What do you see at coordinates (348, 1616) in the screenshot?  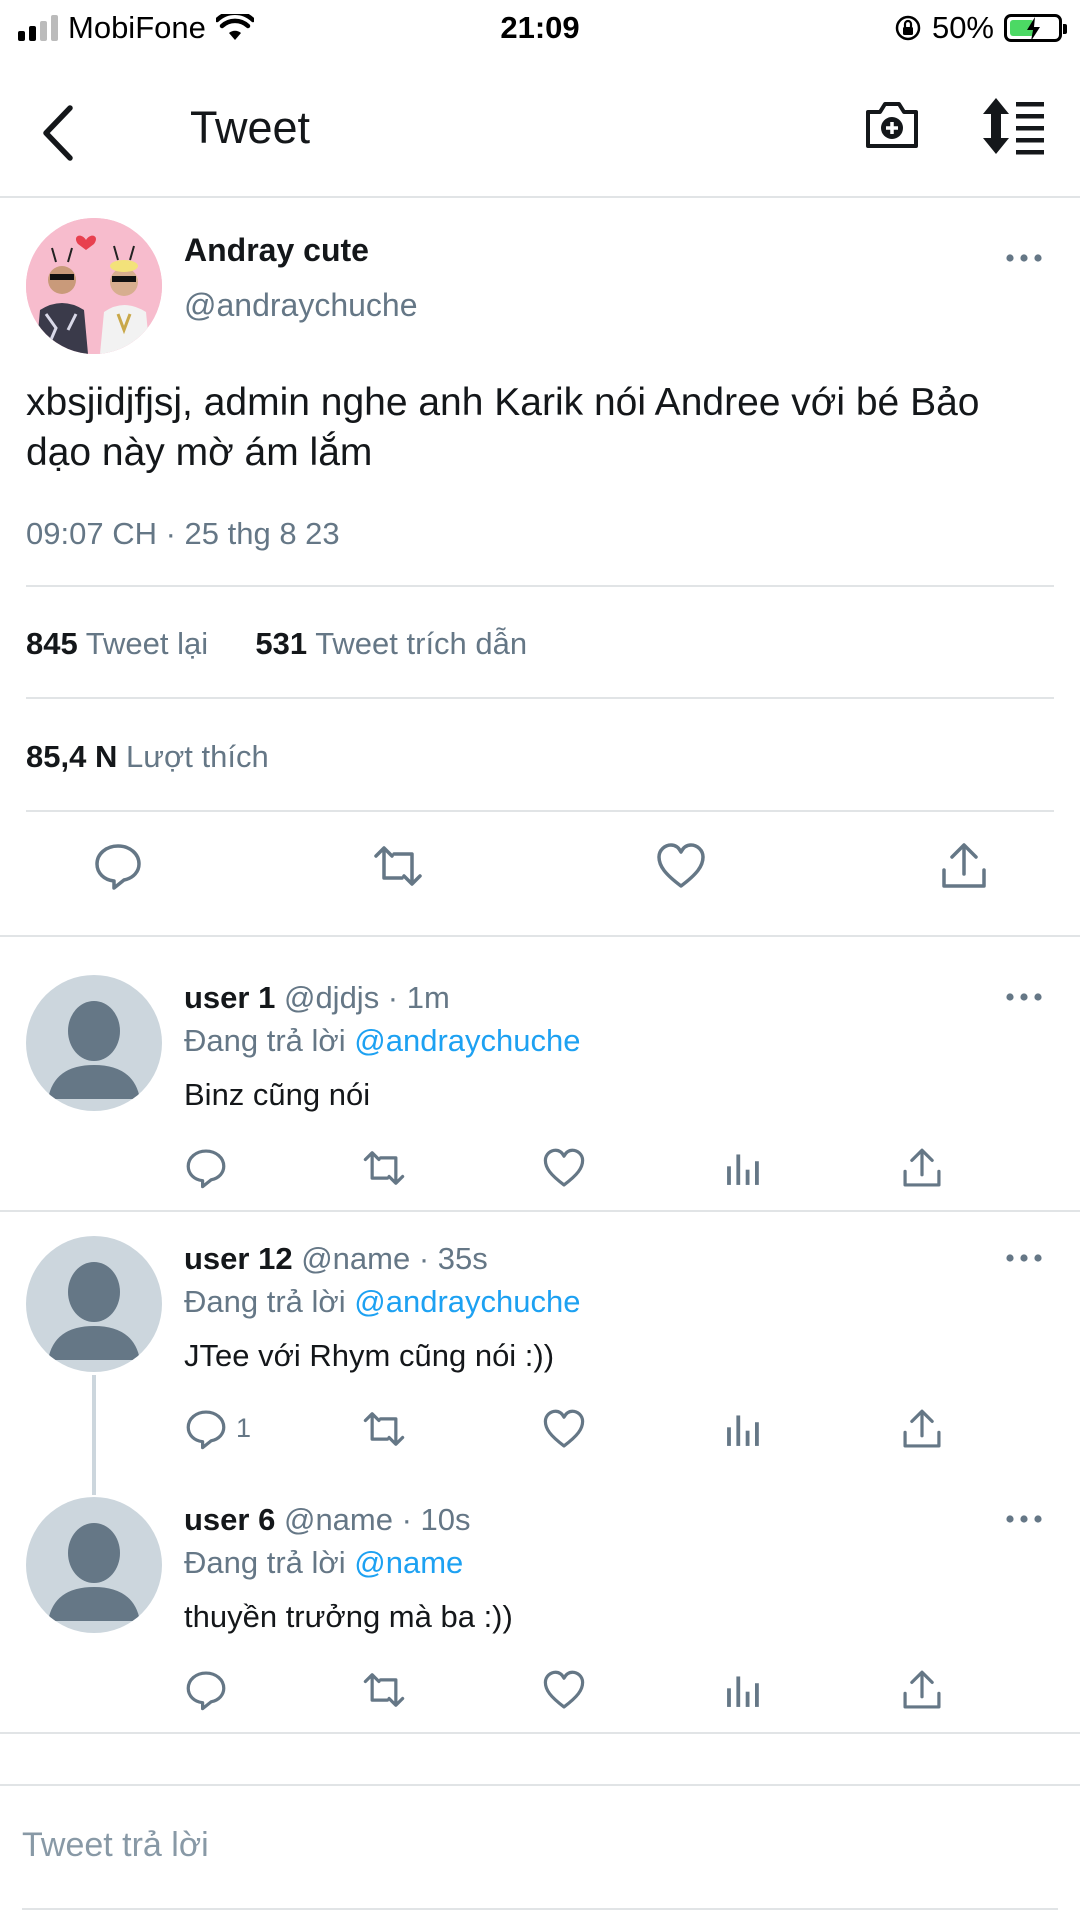 I see `reply-text: thuyền trưởng mà ba :))` at bounding box center [348, 1616].